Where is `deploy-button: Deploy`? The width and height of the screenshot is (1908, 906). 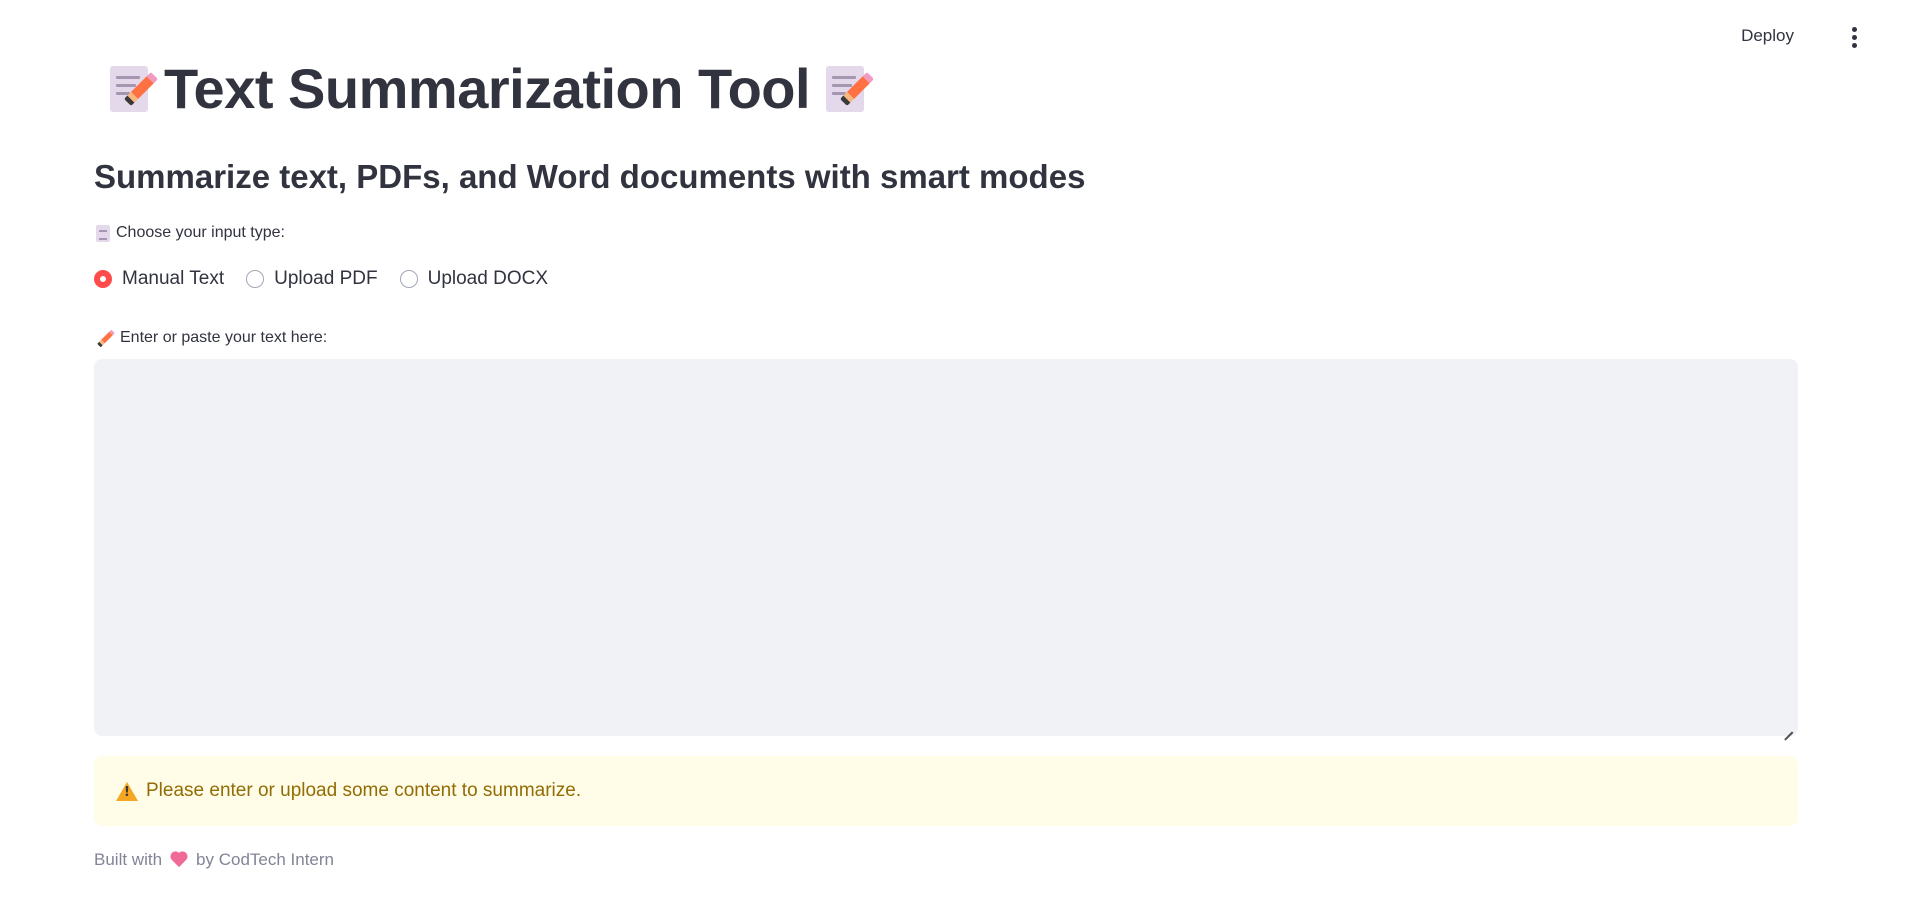
deploy-button: Deploy is located at coordinates (1767, 36).